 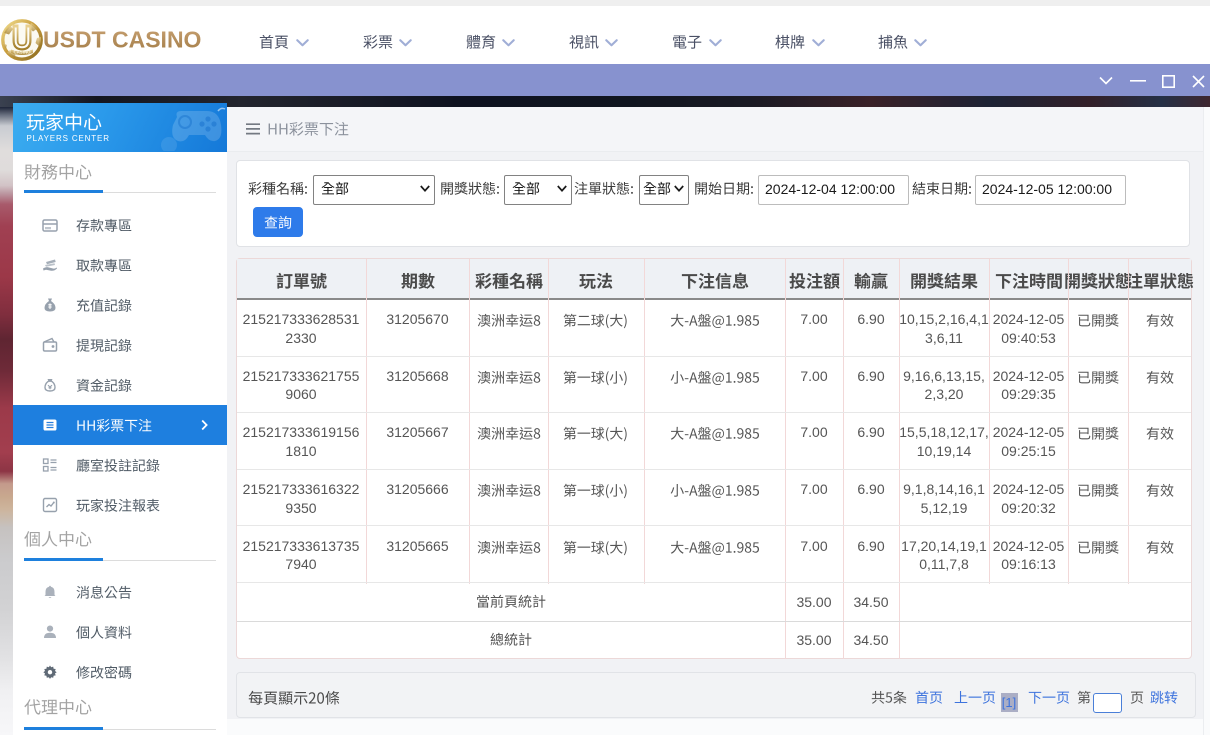 I want to click on svg-text: CASINO, so click(x=22, y=52).